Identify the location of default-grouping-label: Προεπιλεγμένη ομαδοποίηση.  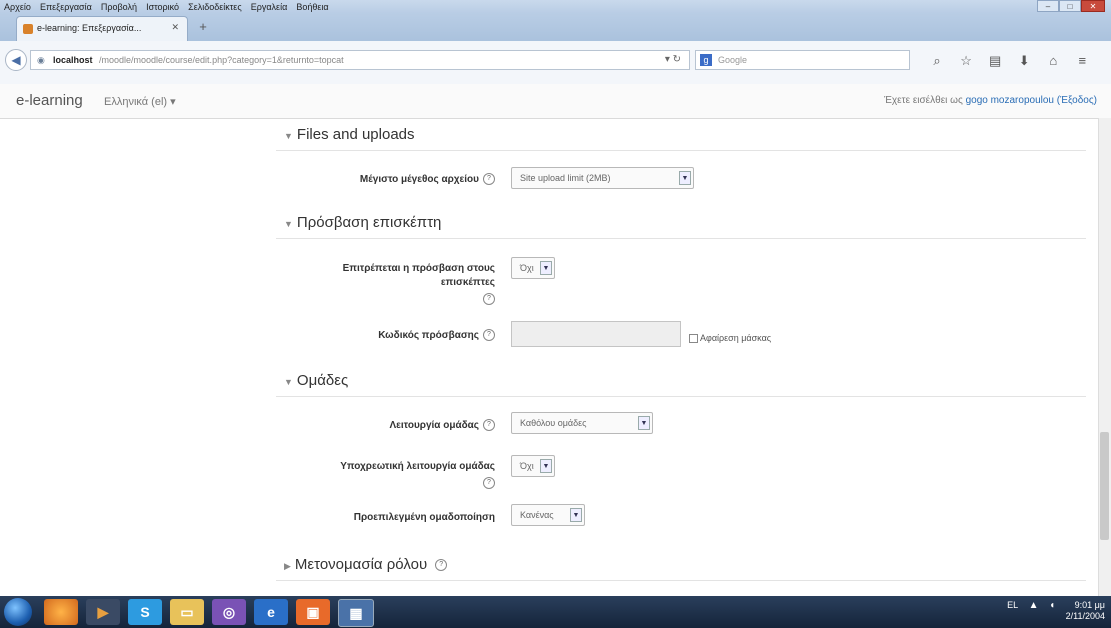
(424, 517).